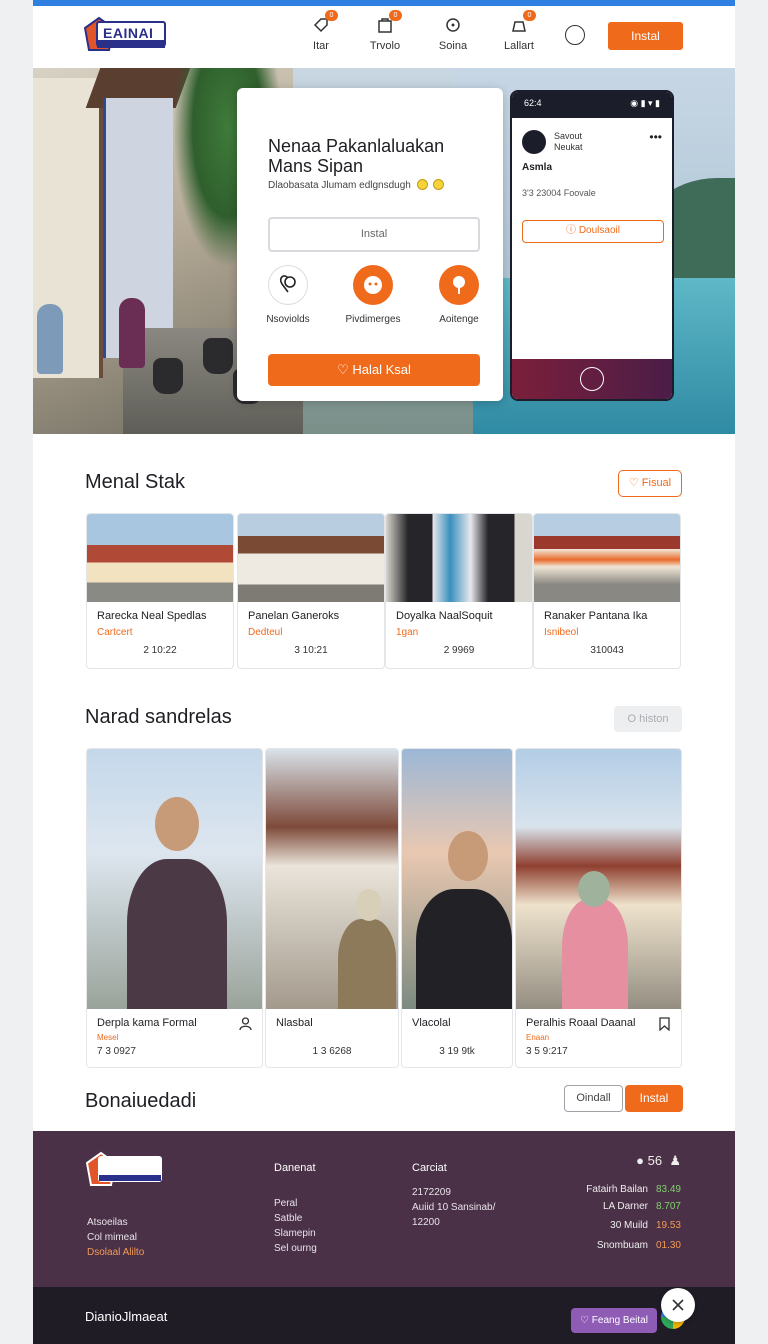  I want to click on feature-item: Nsoviolds, so click(288, 295).